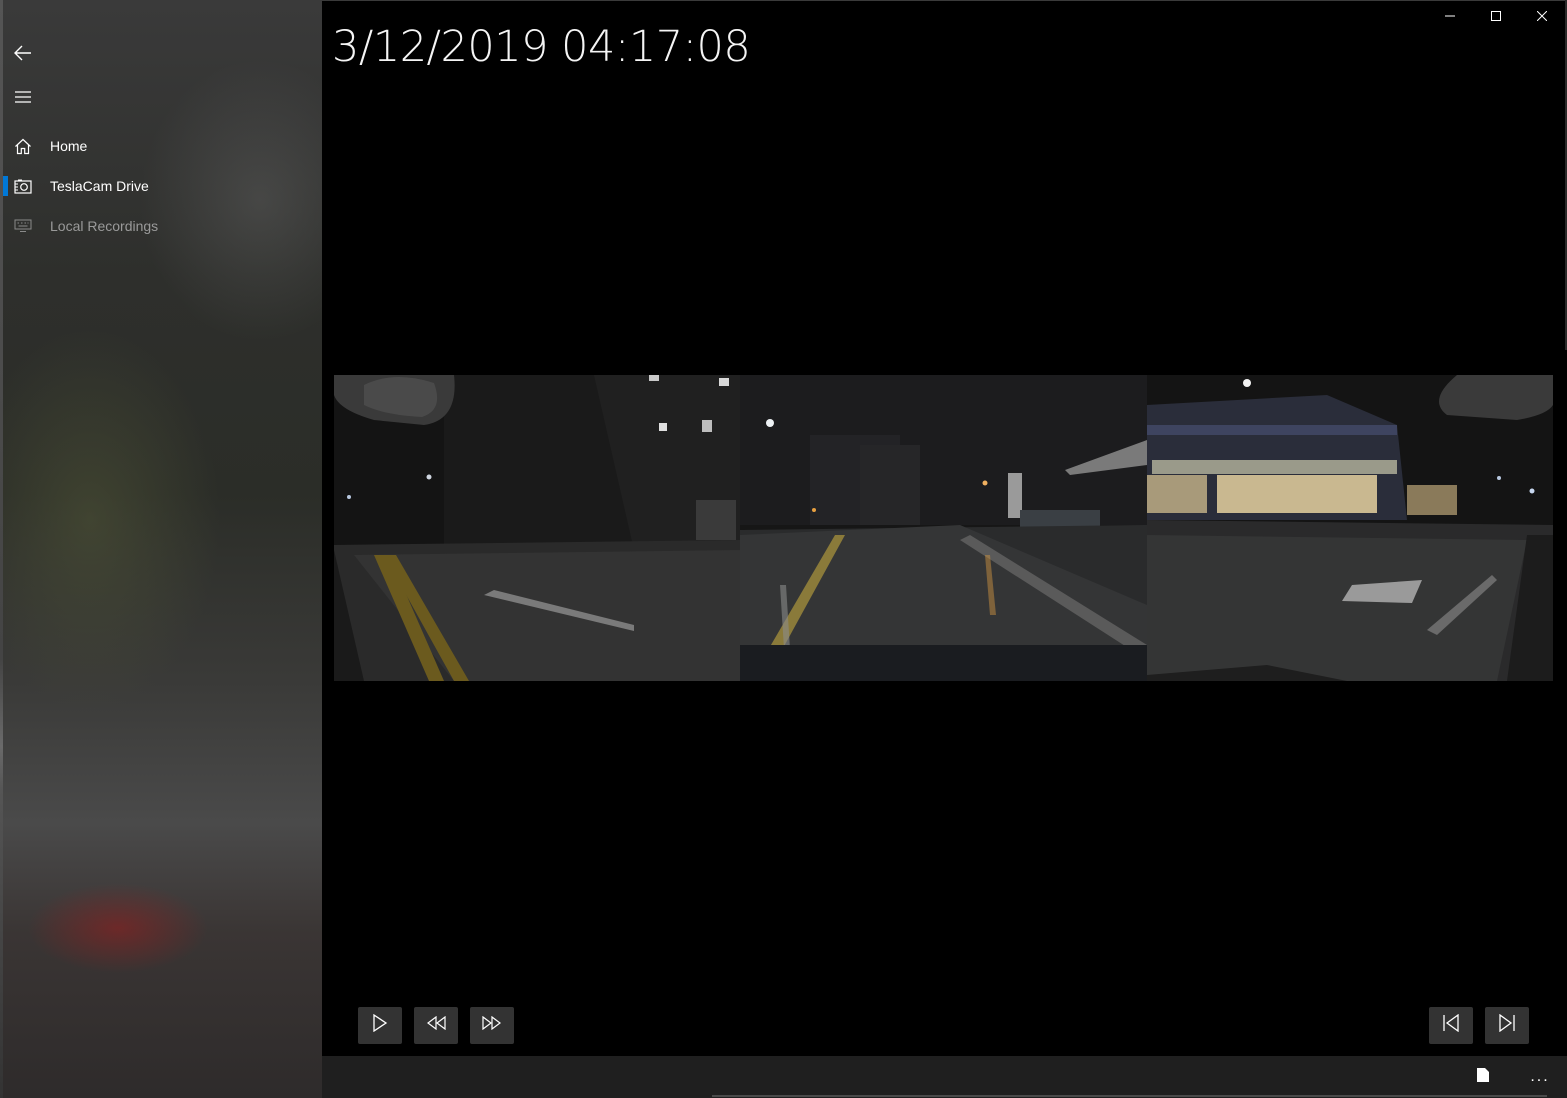 Image resolution: width=1567 pixels, height=1098 pixels. I want to click on front-camera, so click(943, 528).